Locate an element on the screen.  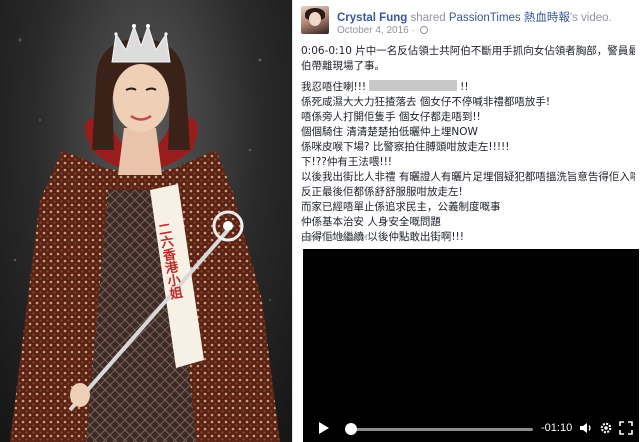
post-date-text: October 4, 2016 is located at coordinates (373, 30).